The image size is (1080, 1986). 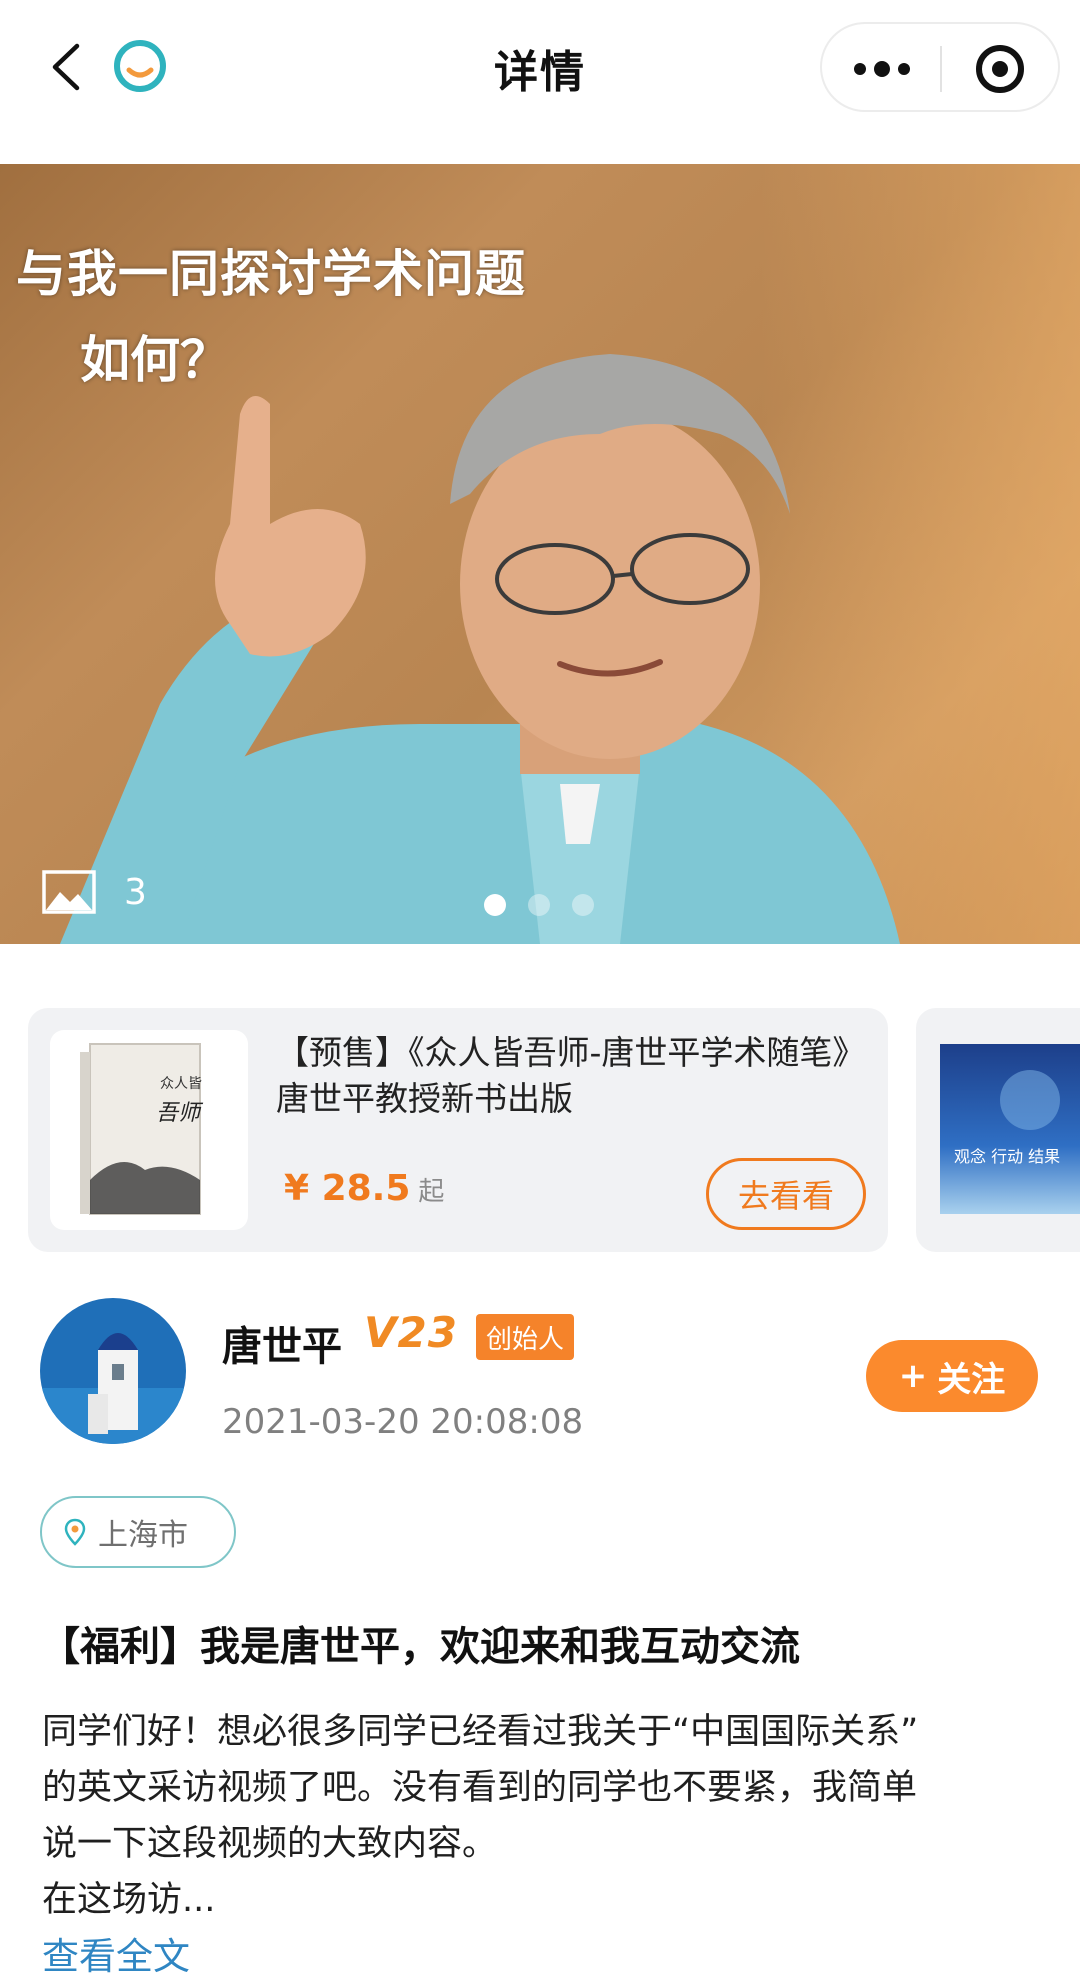 What do you see at coordinates (1007, 1156) in the screenshot?
I see `book-cover-2-title: 观念 行动 结果` at bounding box center [1007, 1156].